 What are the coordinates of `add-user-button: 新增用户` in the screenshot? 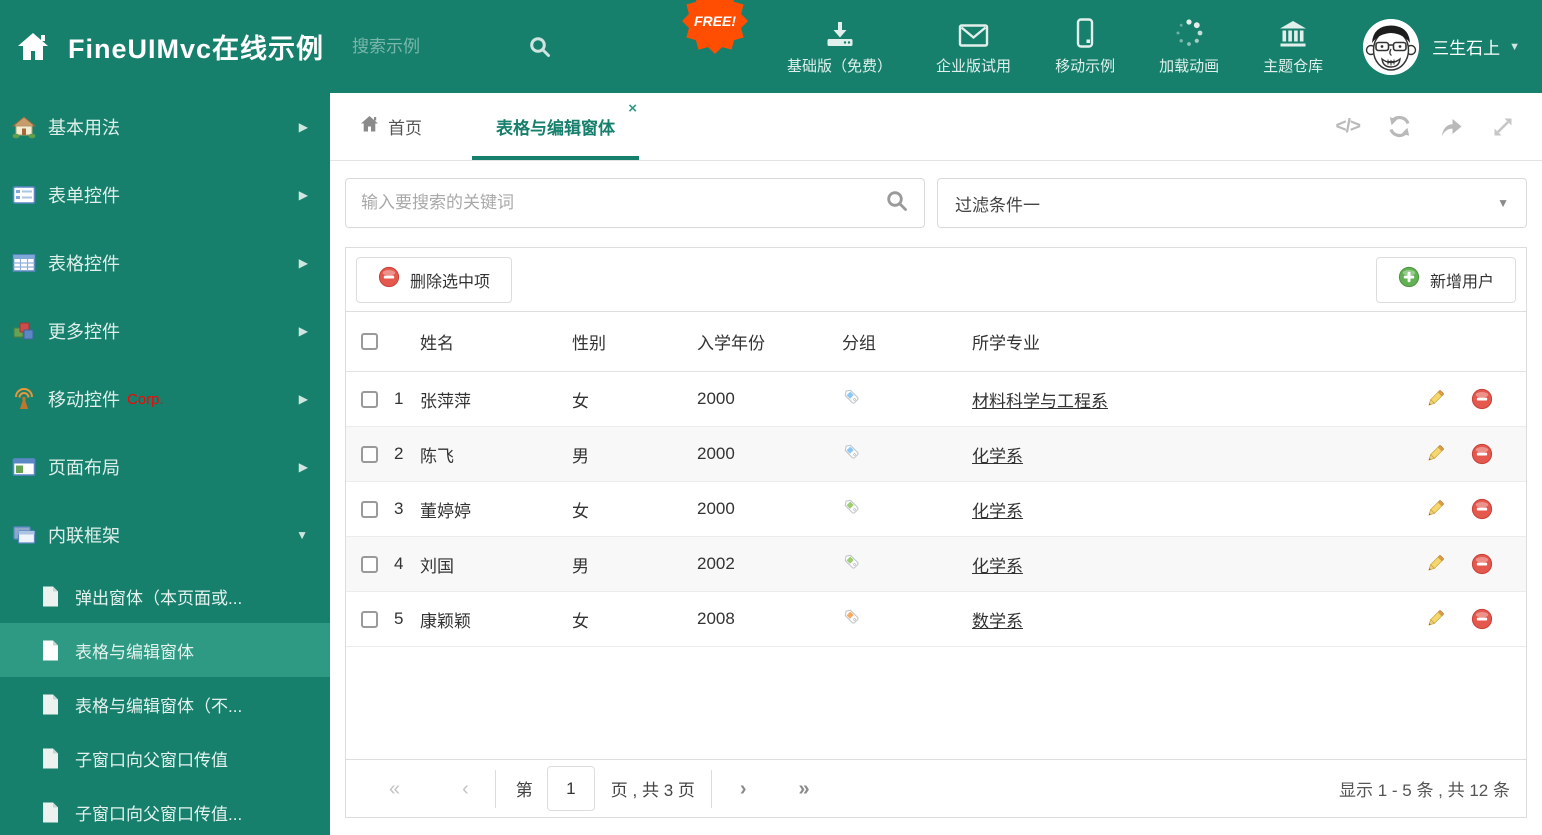 It's located at (1445, 279).